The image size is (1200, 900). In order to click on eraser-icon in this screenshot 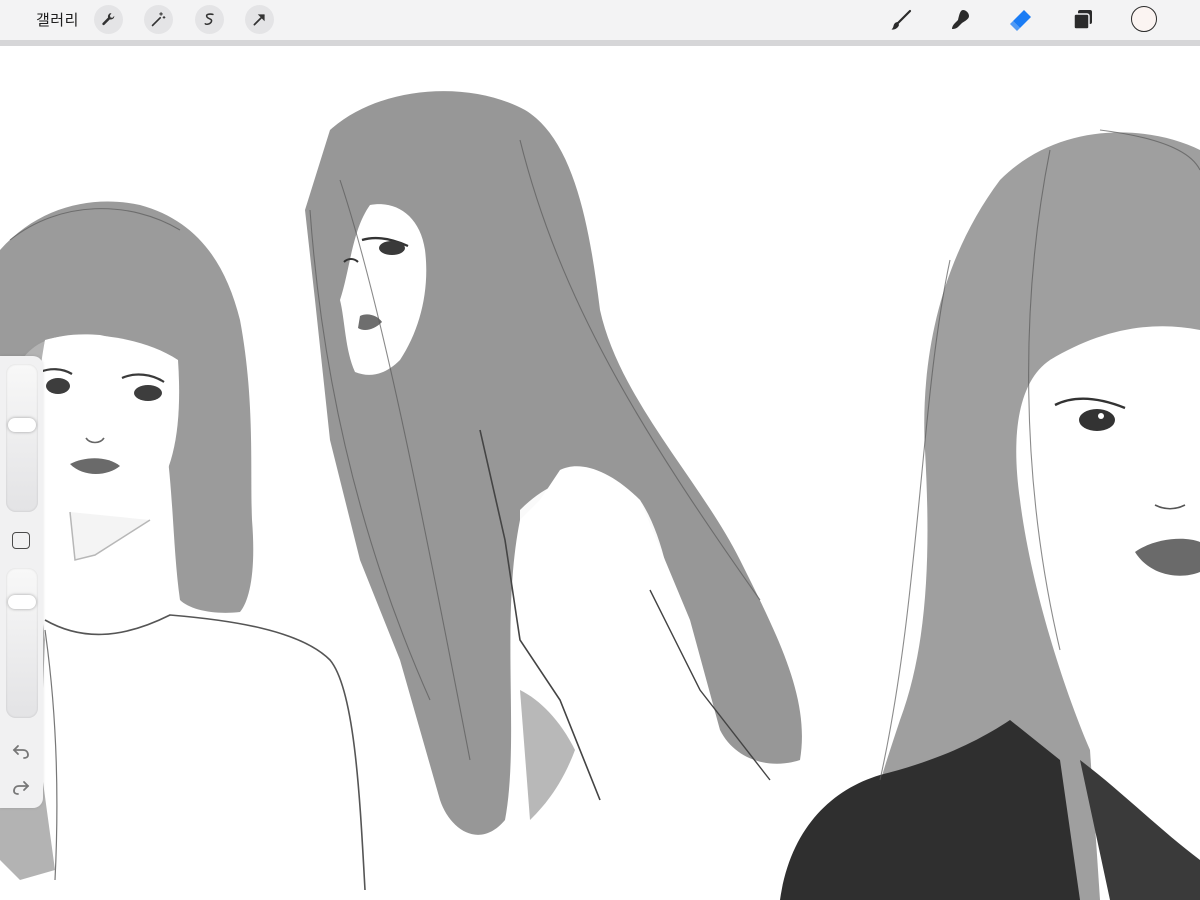, I will do `click(1020, 20)`.